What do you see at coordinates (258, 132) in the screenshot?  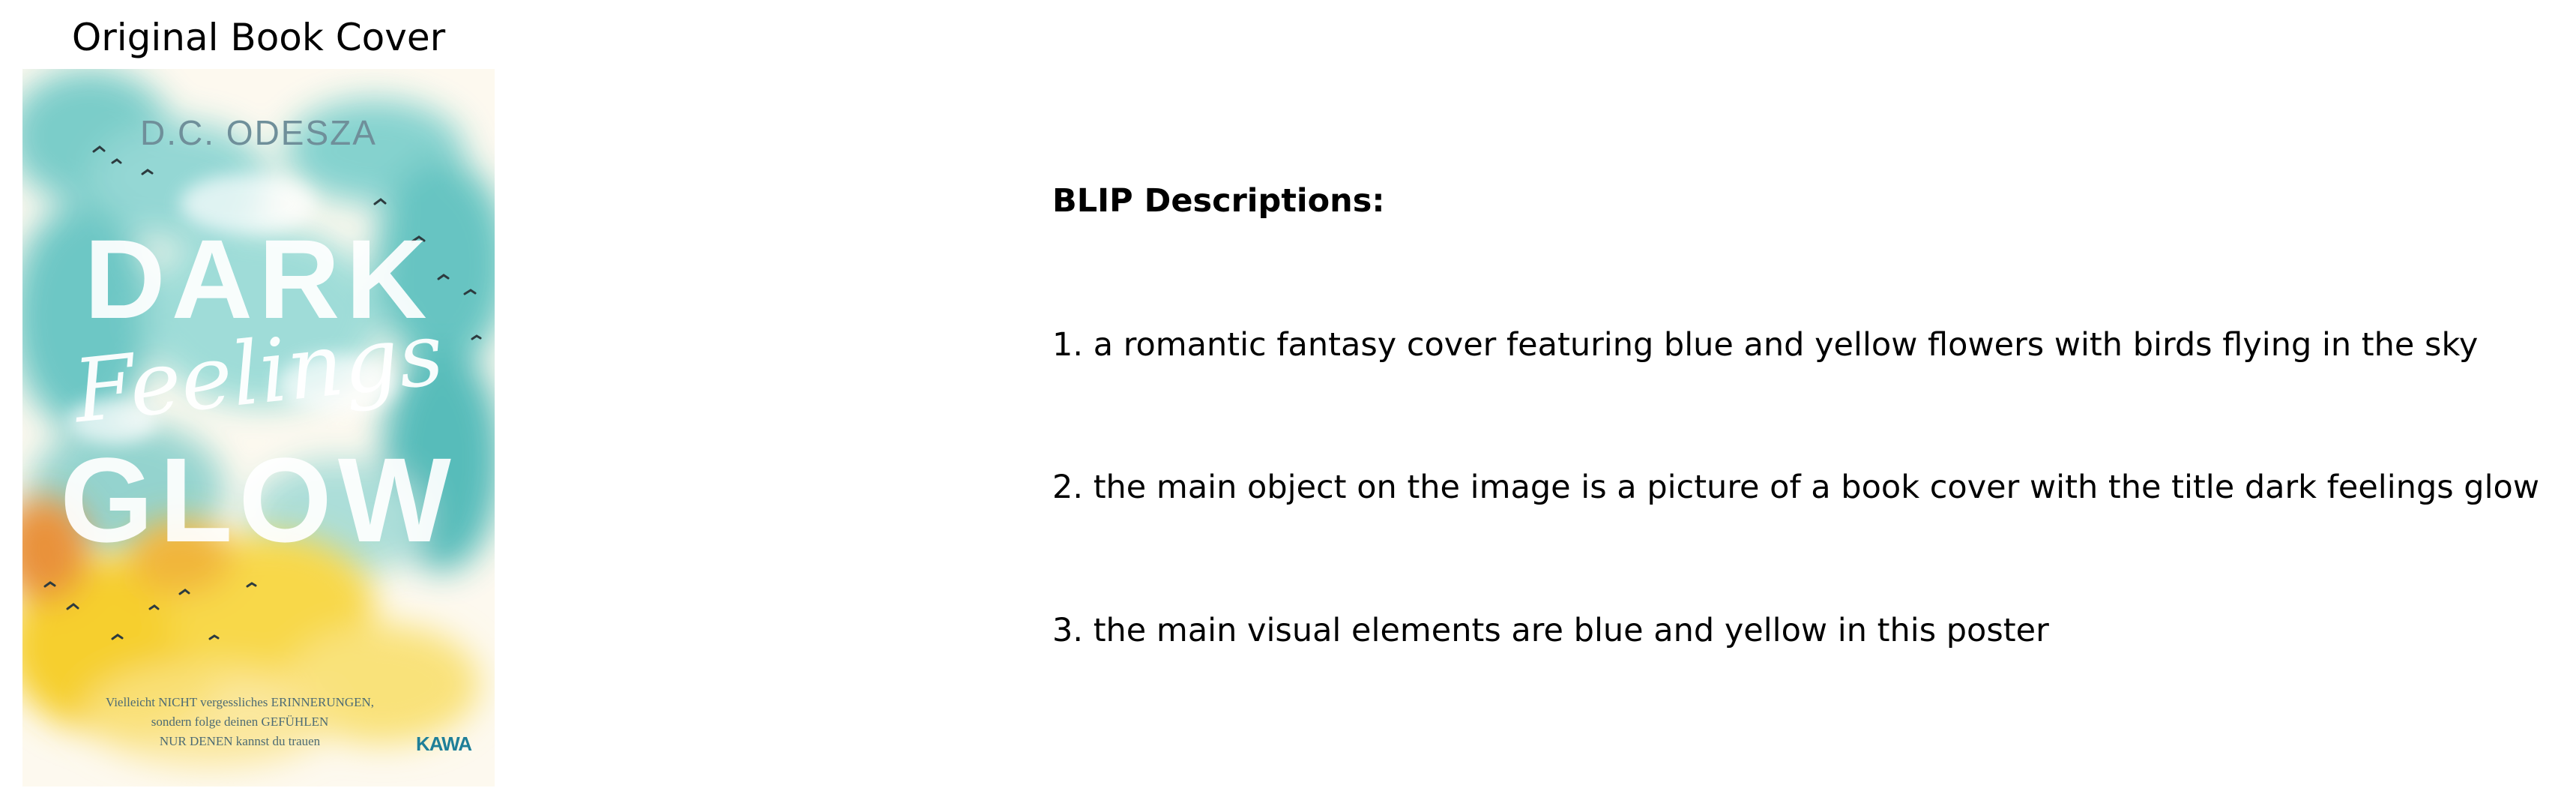 I see `cover-author: D.C. ODESZA` at bounding box center [258, 132].